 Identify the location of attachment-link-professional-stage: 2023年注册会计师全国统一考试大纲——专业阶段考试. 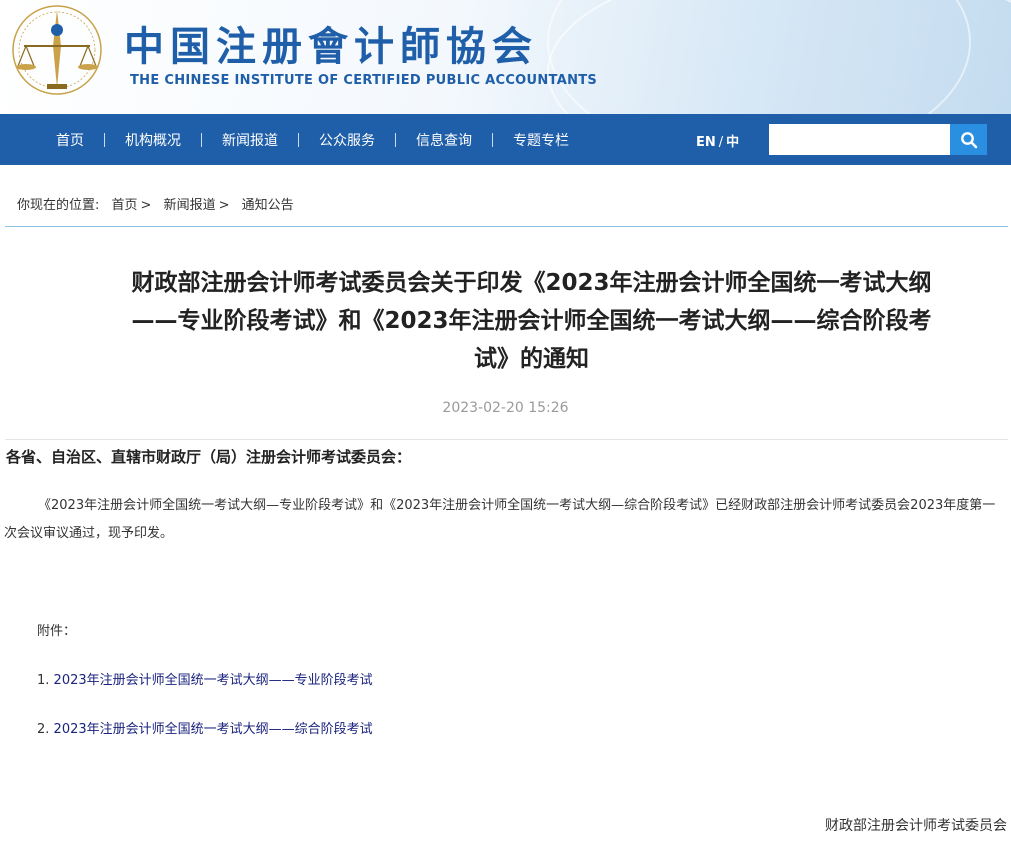
(213, 680).